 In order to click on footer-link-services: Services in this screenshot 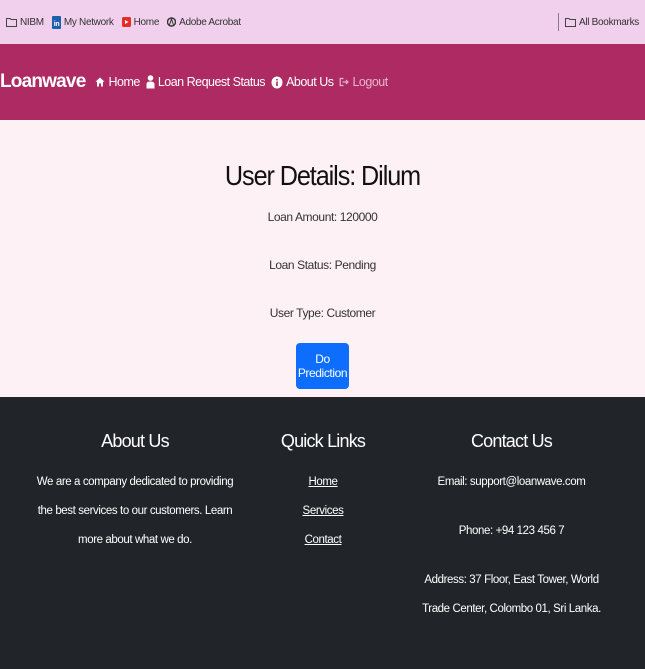, I will do `click(323, 511)`.